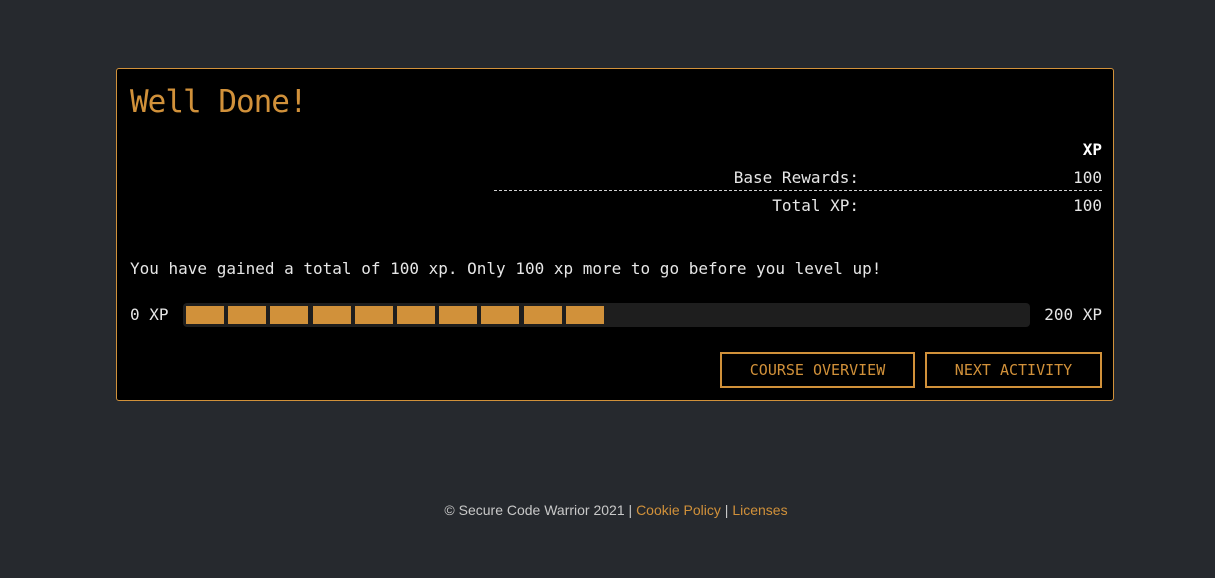  What do you see at coordinates (759, 510) in the screenshot?
I see `licenses-link: Licenses` at bounding box center [759, 510].